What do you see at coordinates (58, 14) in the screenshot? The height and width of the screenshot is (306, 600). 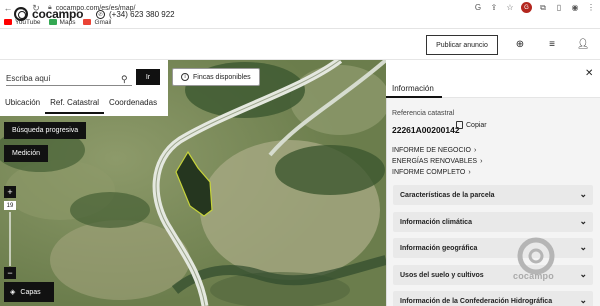 I see `logo-text: cocampo` at bounding box center [58, 14].